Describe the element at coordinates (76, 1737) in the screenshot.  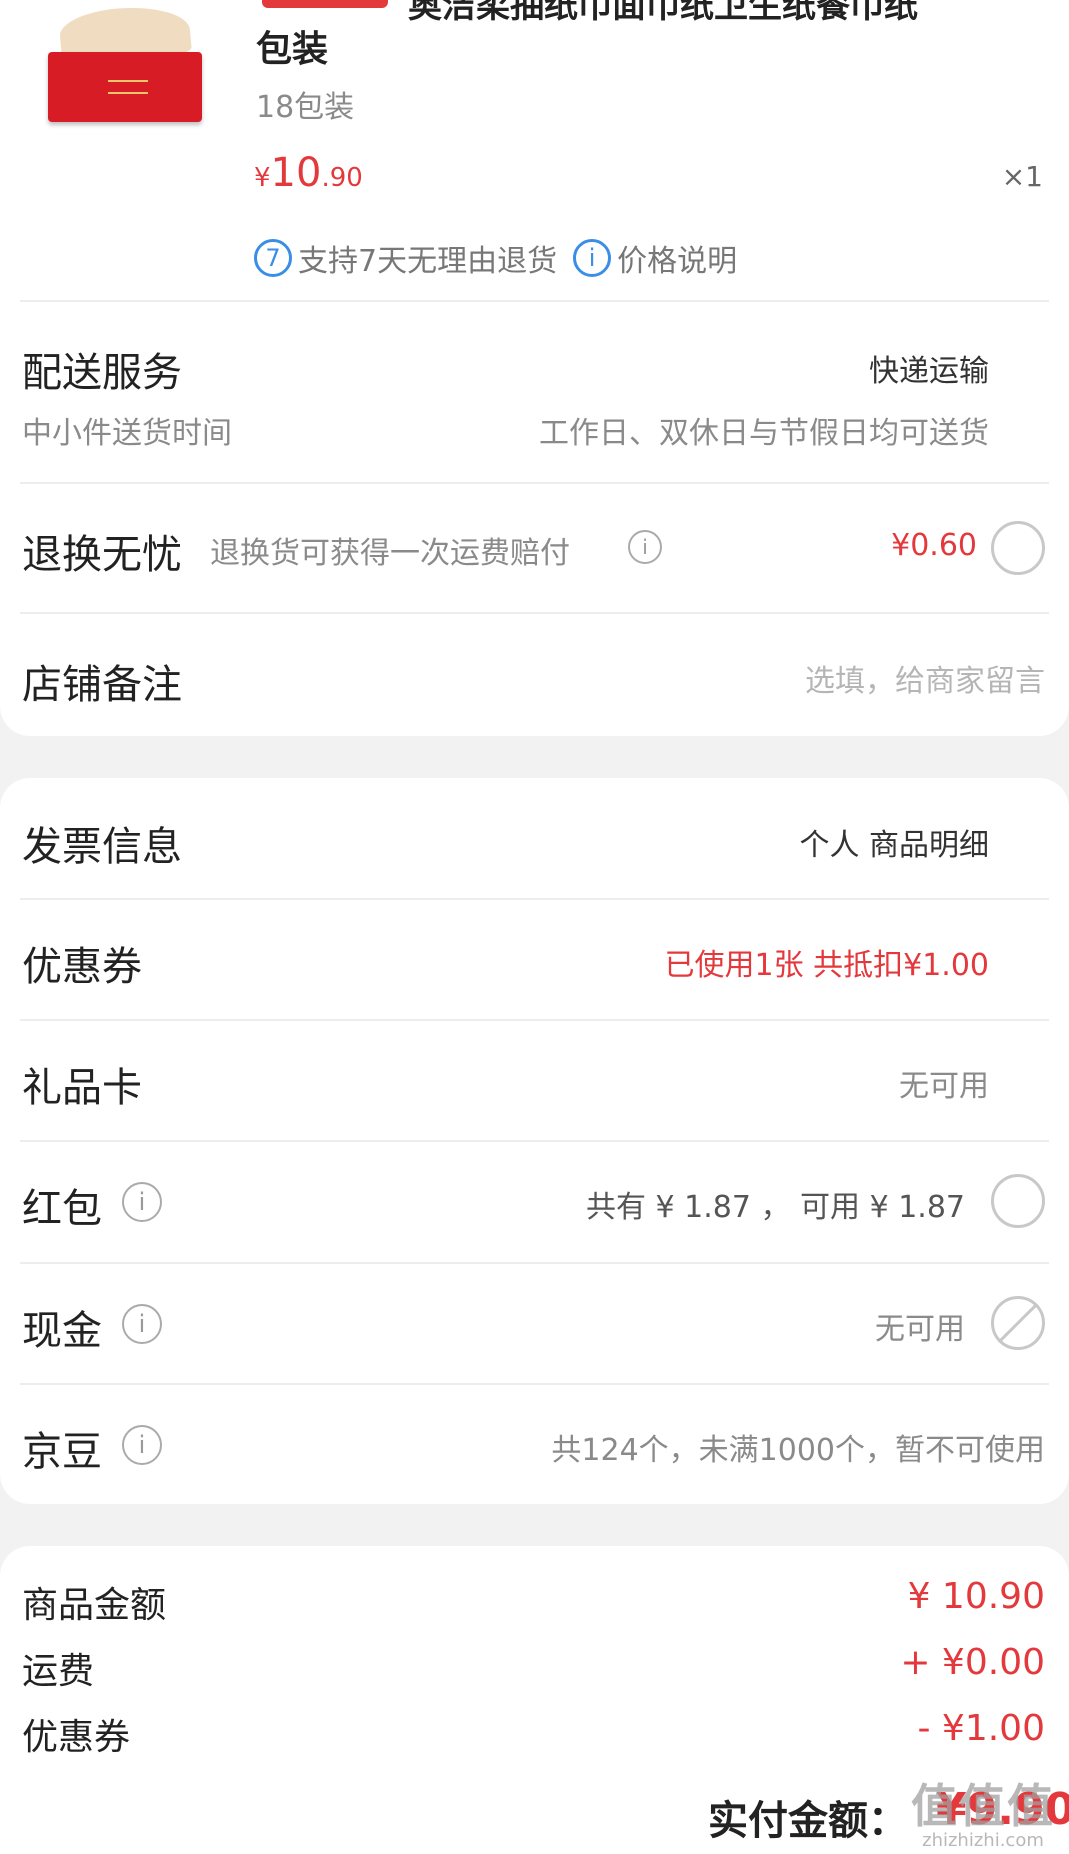
I see `coupon-discount-label: 优惠券` at that location.